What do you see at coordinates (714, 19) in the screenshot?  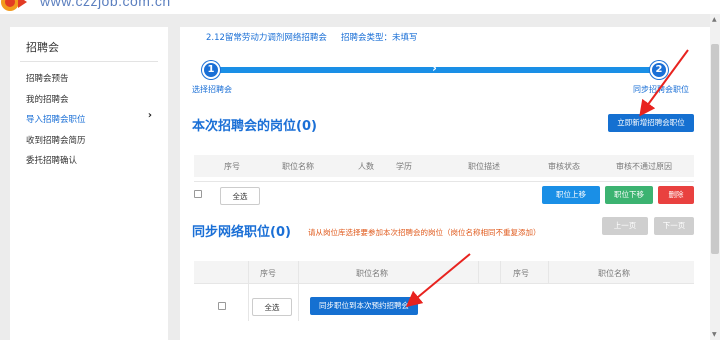 I see `scroll-up-icon: ▲` at bounding box center [714, 19].